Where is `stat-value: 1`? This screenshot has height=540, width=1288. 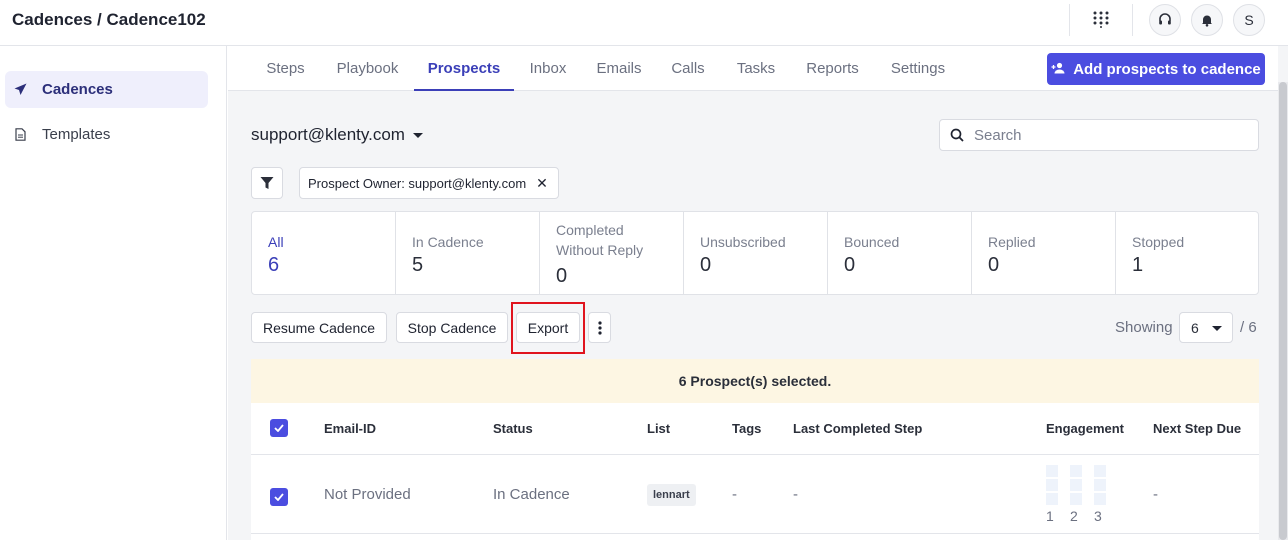 stat-value: 1 is located at coordinates (1138, 265).